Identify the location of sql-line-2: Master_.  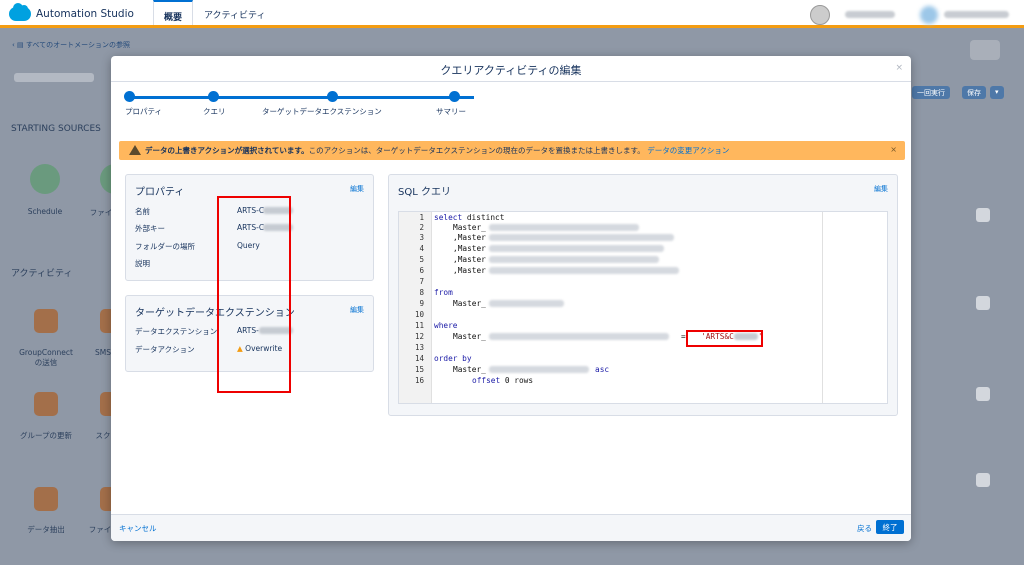
(469, 227).